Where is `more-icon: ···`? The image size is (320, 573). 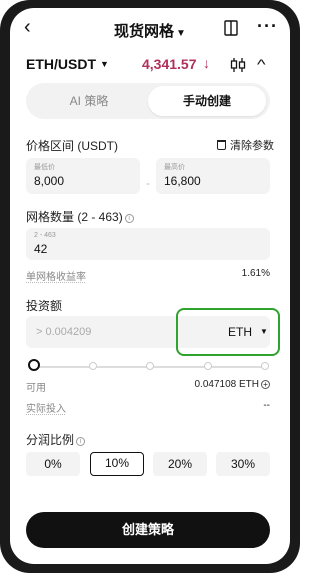 more-icon: ··· is located at coordinates (267, 26).